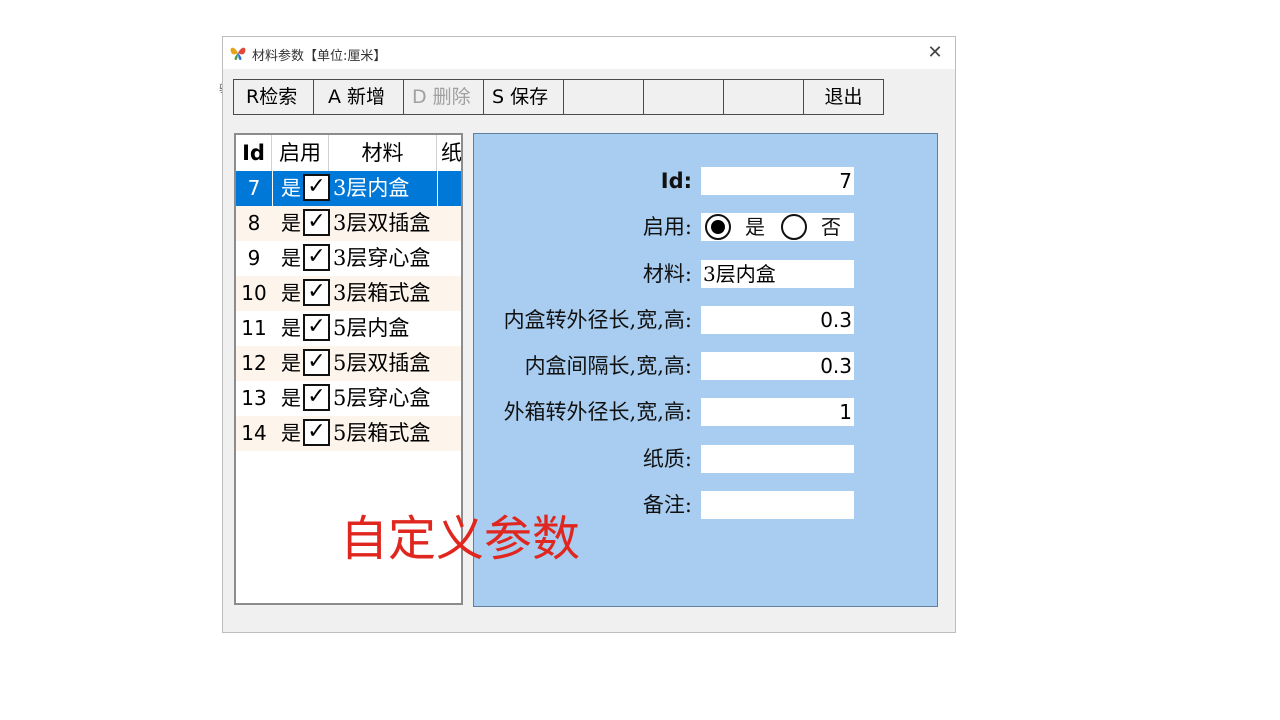 The height and width of the screenshot is (720, 1280). What do you see at coordinates (319, 56) in the screenshot?
I see `window-title: 材料参数【单位:厘米】` at bounding box center [319, 56].